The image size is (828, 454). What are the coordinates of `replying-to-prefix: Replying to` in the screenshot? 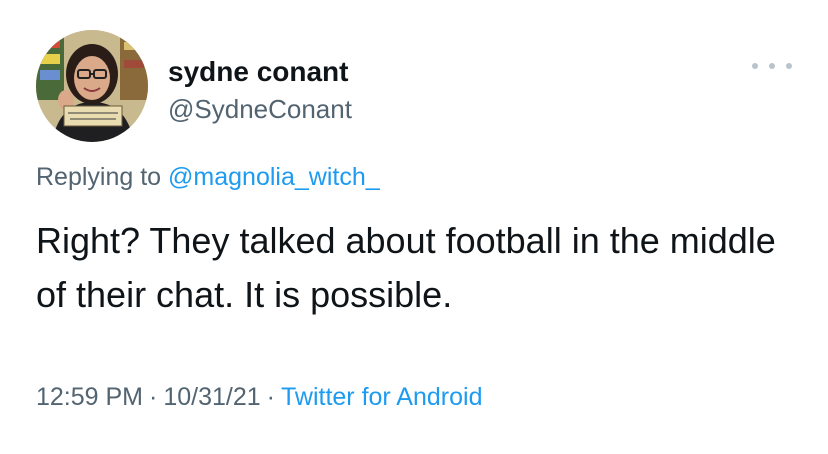 It's located at (102, 177).